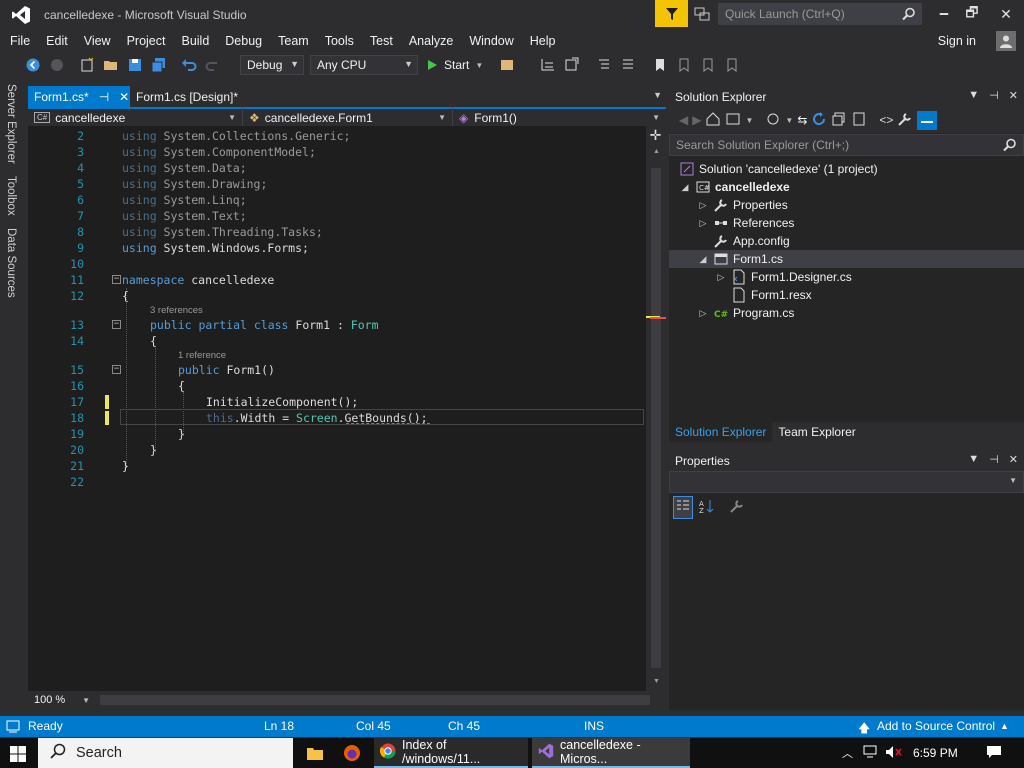  What do you see at coordinates (97, 41) in the screenshot?
I see `menu-view: View` at bounding box center [97, 41].